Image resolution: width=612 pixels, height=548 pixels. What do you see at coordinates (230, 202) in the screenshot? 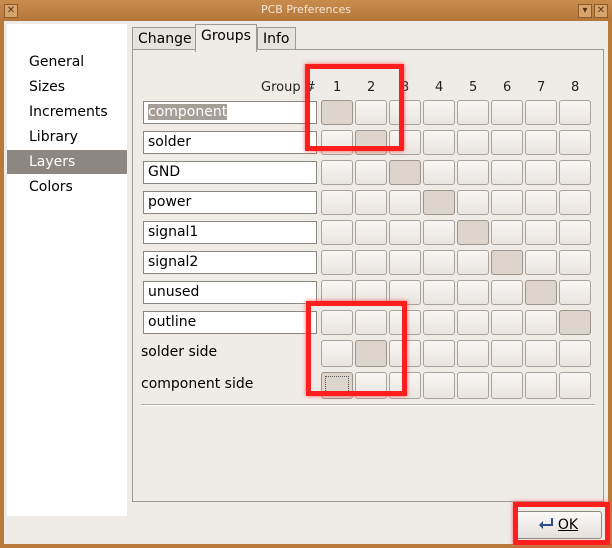
I see `layer-name-field: power` at bounding box center [230, 202].